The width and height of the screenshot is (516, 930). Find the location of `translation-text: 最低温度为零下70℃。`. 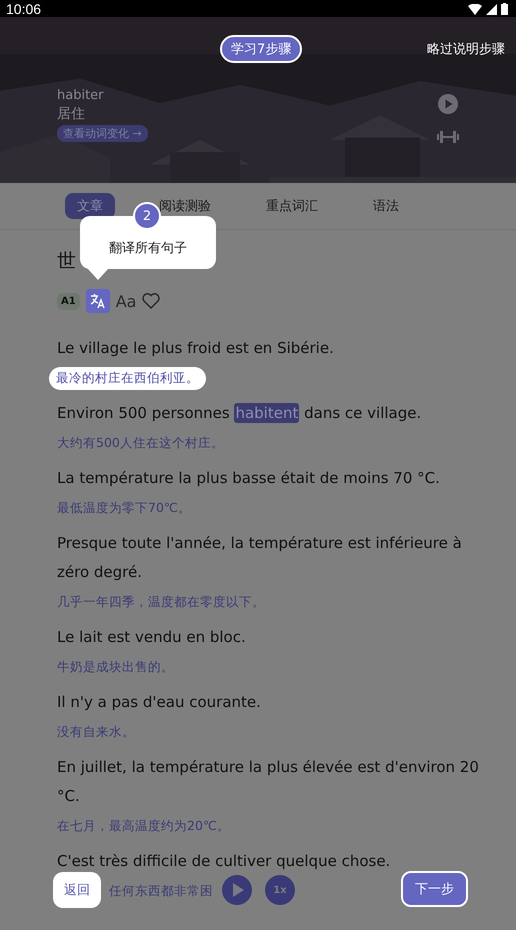

translation-text: 最低温度为零下70℃。 is located at coordinates (124, 507).